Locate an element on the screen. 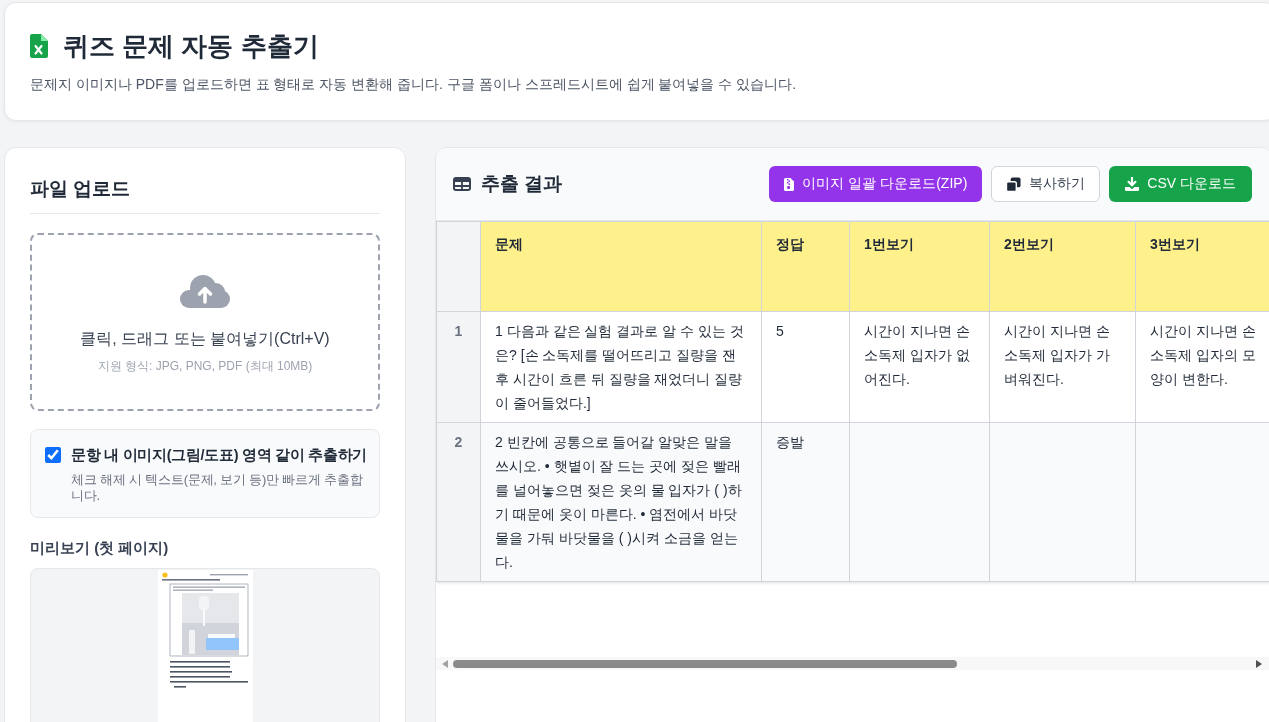 This screenshot has width=1269, height=722. horizontal-scrollbar is located at coordinates (852, 663).